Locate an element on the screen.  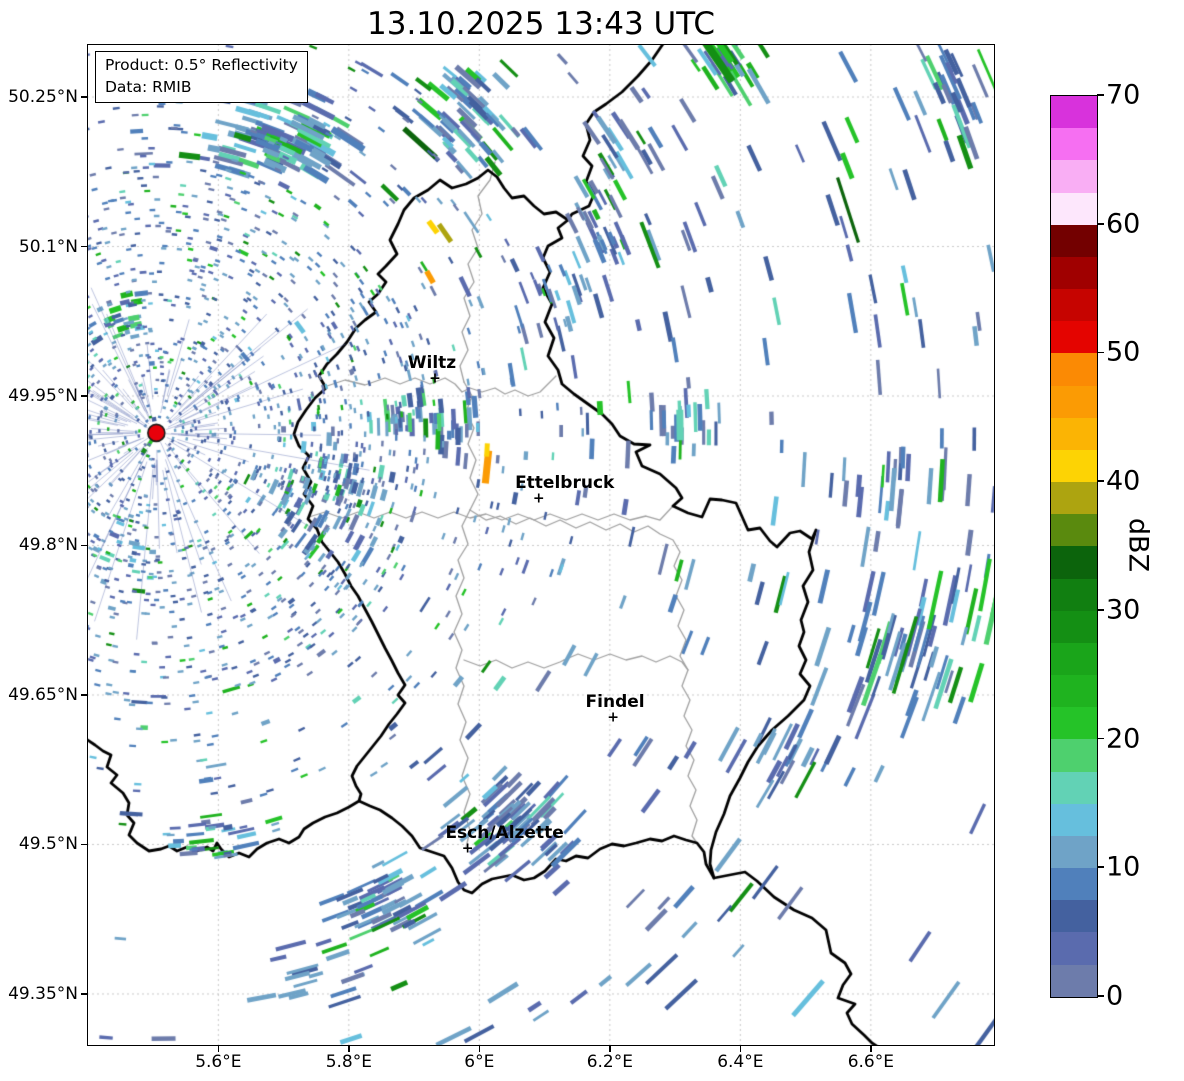
city-label: Ettelbruck is located at coordinates (565, 482).